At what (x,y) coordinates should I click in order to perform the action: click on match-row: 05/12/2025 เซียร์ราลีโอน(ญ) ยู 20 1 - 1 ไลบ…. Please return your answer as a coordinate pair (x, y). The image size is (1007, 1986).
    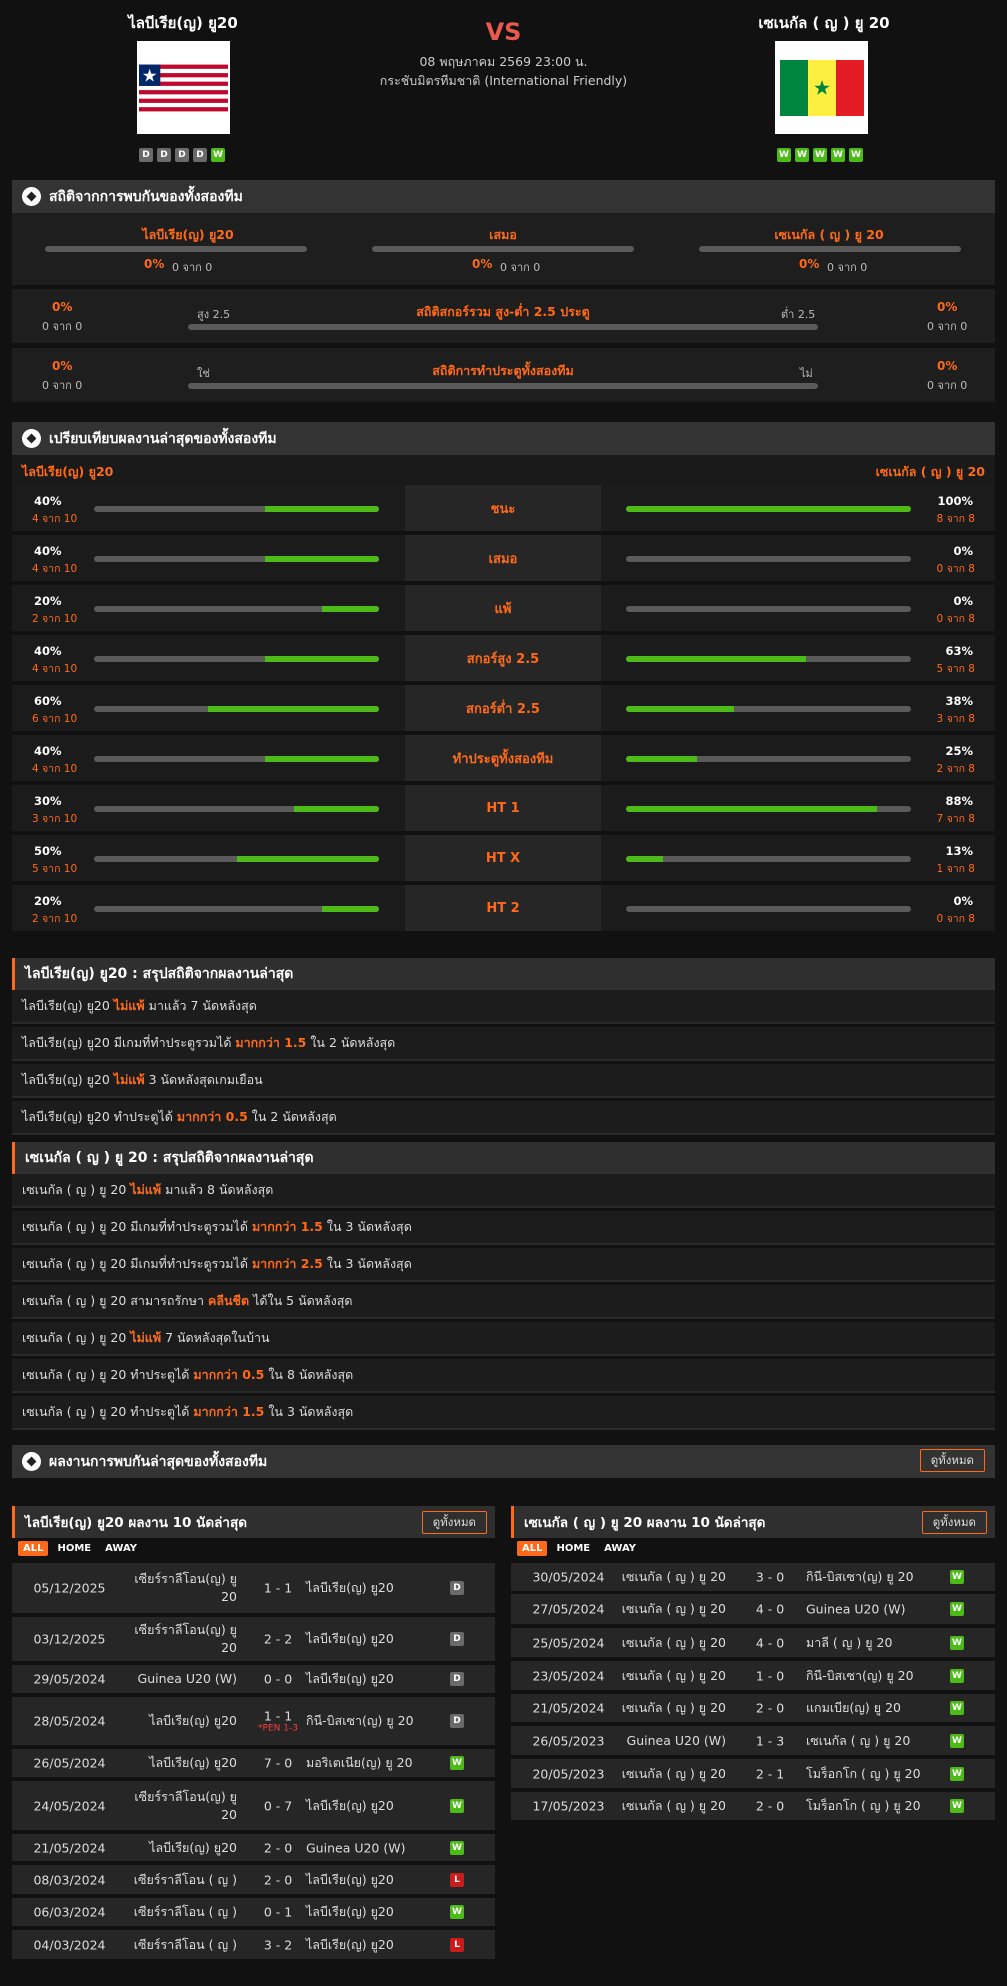
    Looking at the image, I should click on (253, 1589).